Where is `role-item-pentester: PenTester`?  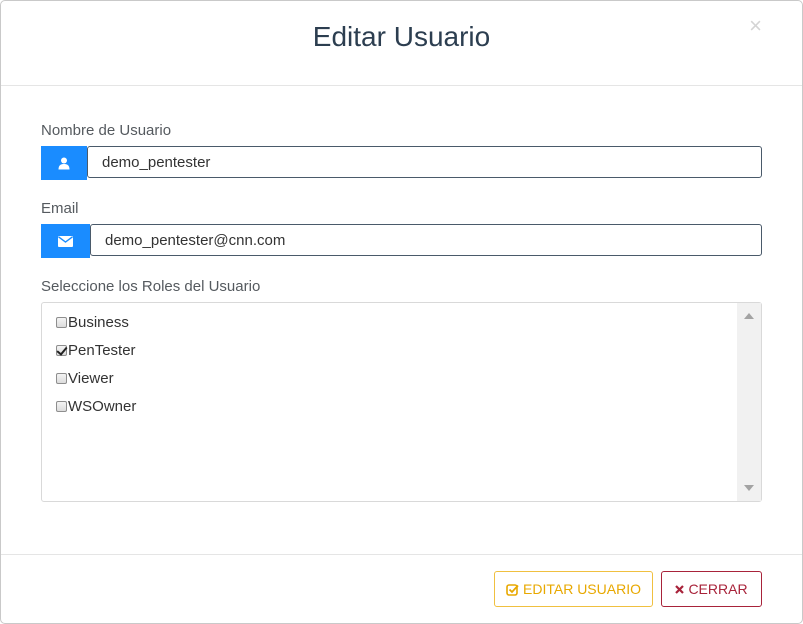
role-item-pentester: PenTester is located at coordinates (96, 350).